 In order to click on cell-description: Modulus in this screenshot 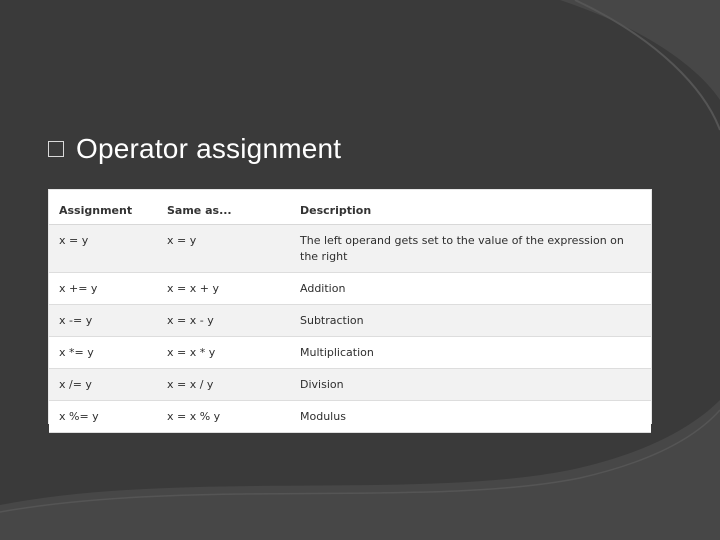, I will do `click(470, 416)`.